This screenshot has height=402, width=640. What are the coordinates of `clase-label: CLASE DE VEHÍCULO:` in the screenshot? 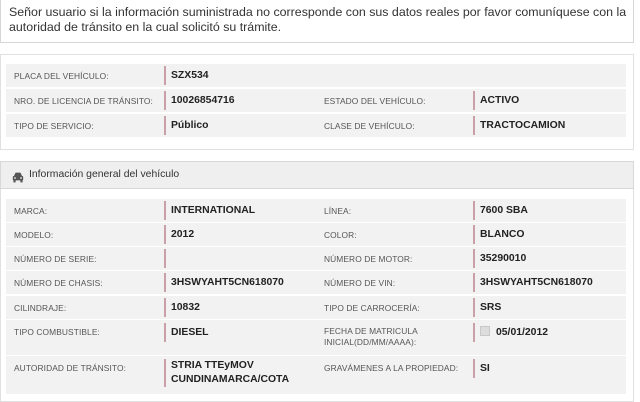 It's located at (369, 126).